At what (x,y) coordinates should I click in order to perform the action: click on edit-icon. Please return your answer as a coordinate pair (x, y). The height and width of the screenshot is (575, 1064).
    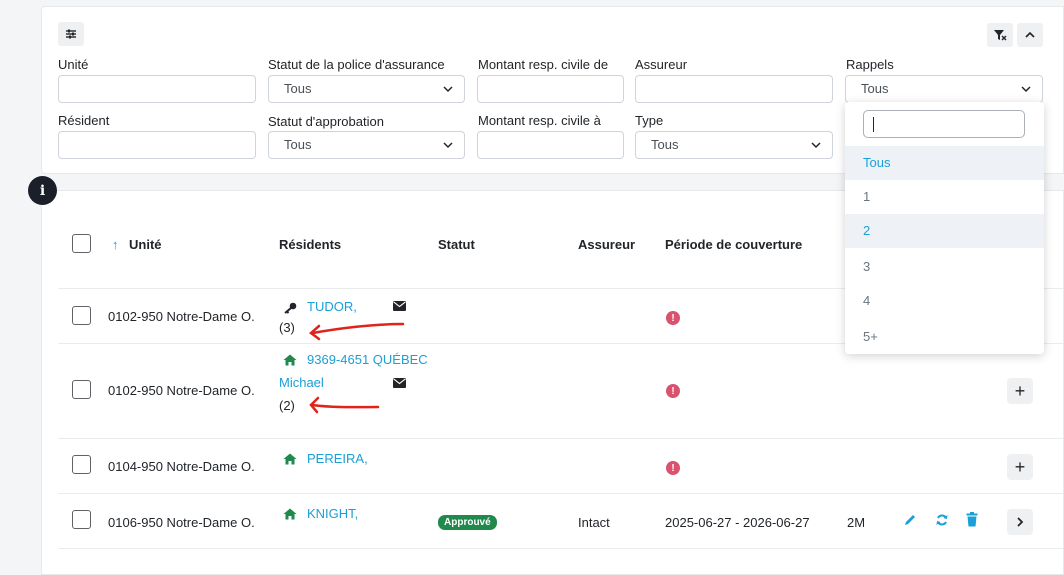
    Looking at the image, I should click on (910, 520).